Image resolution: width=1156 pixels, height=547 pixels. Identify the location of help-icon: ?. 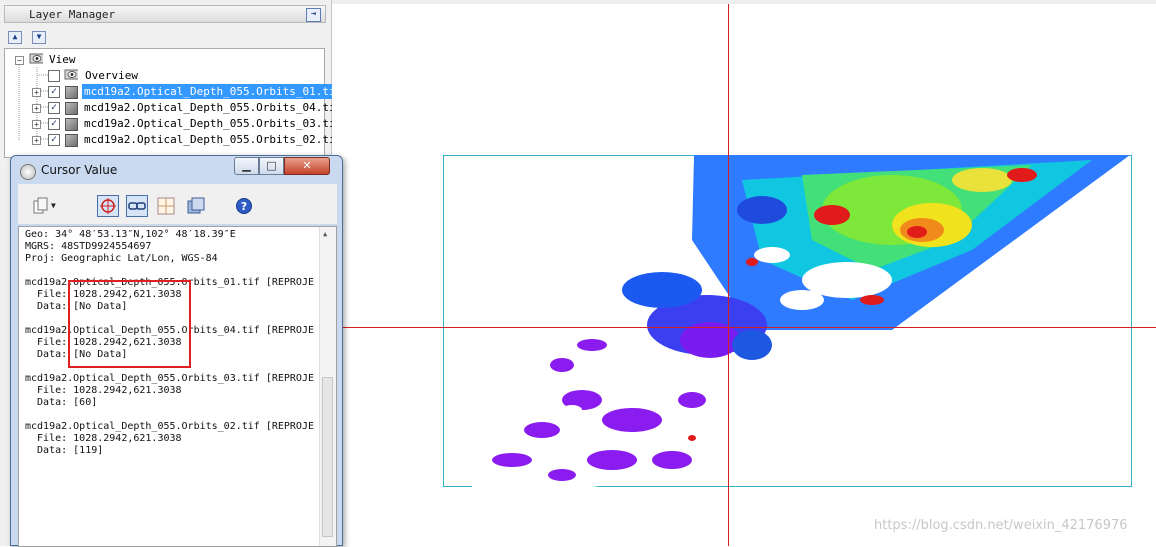
(244, 206).